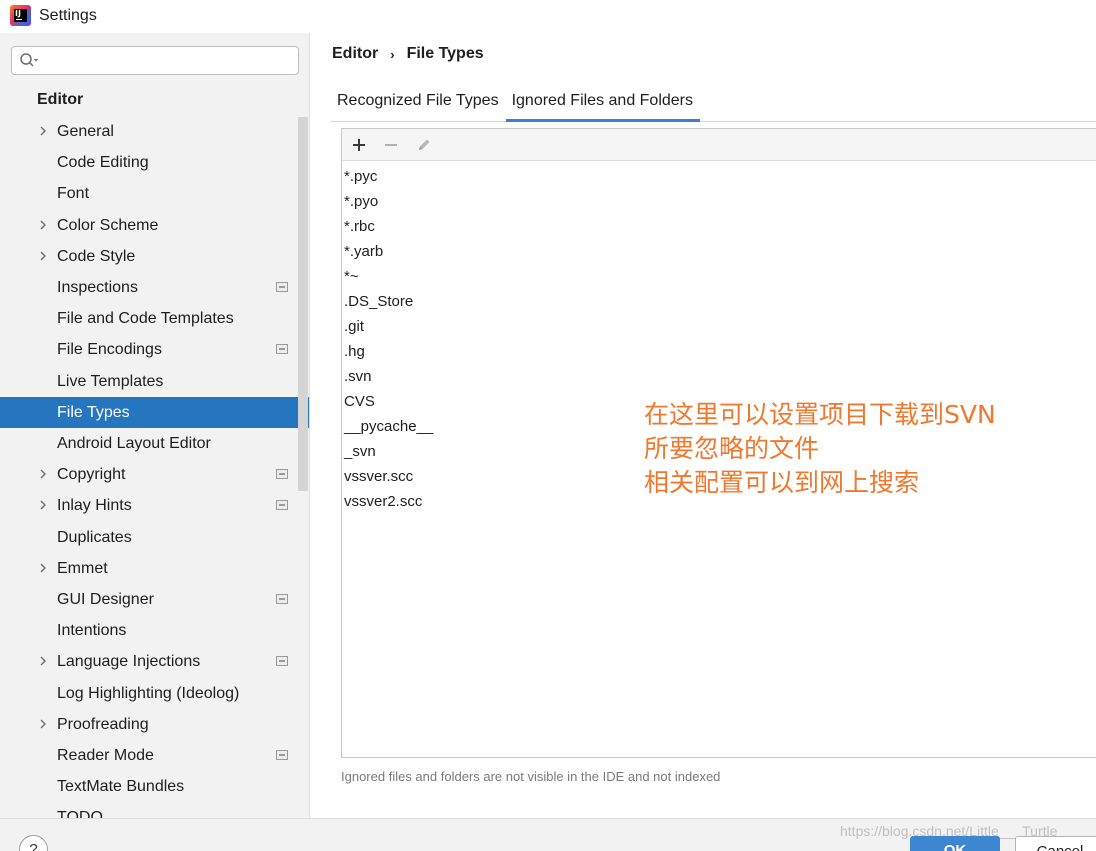 The height and width of the screenshot is (851, 1096). Describe the element at coordinates (20, 15) in the screenshot. I see `intellij-app-icon: IJ` at that location.